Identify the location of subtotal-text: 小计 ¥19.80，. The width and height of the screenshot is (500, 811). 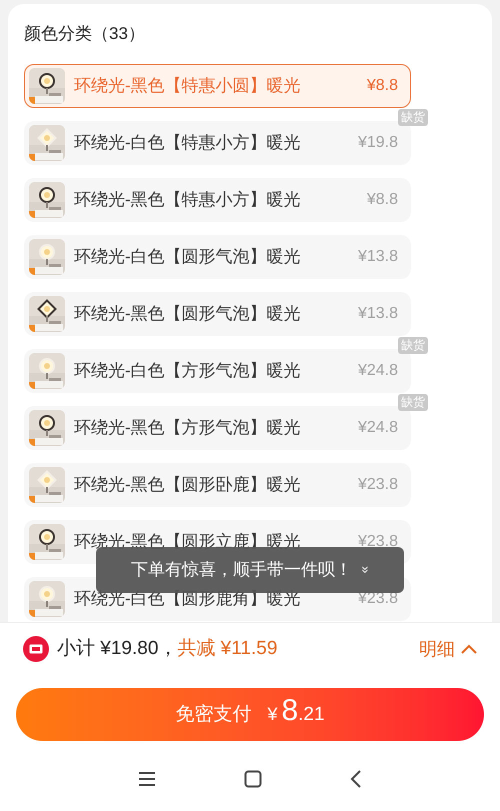
(117, 648).